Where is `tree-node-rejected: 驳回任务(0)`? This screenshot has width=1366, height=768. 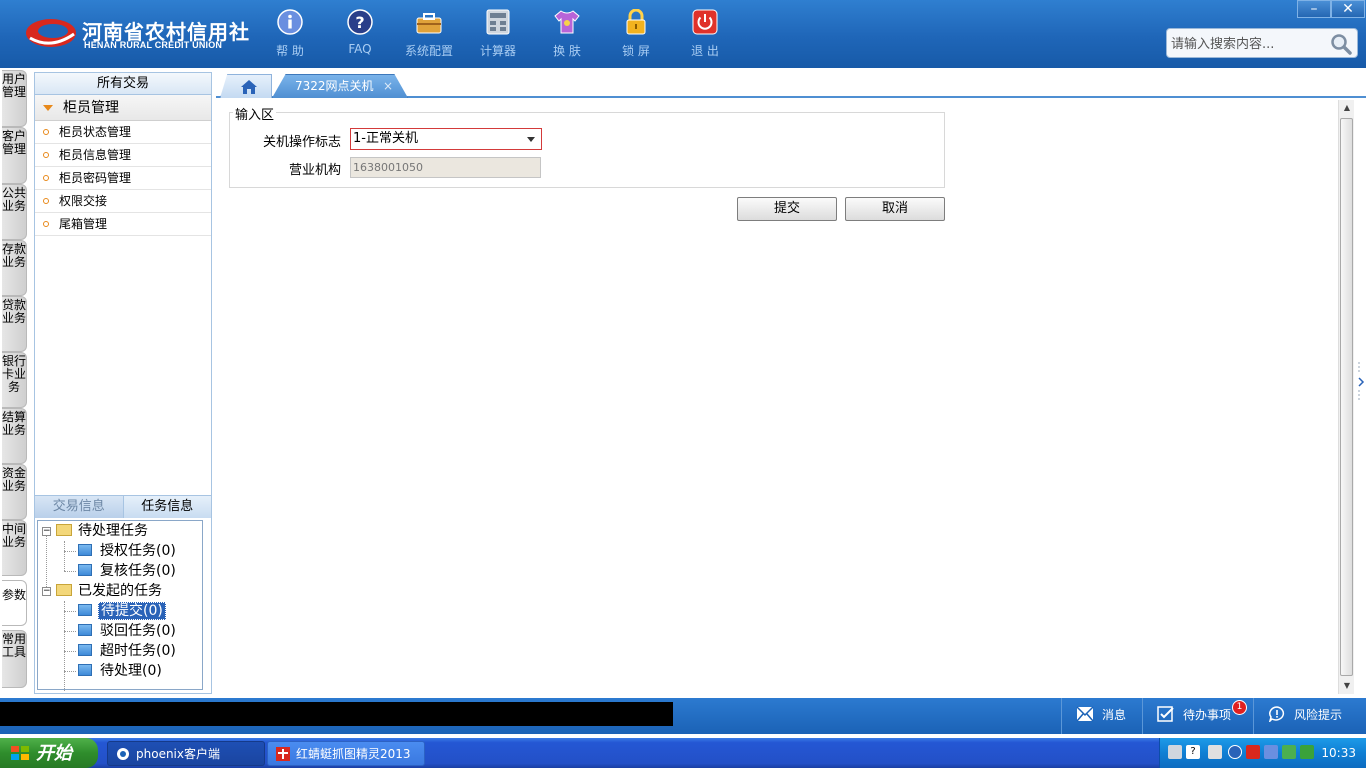
tree-node-rejected: 驳回任务(0) is located at coordinates (128, 631).